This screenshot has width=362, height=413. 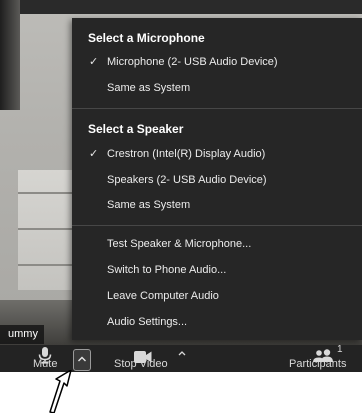 I want to click on speaker-option-crestron: ✓ Crestron (Intel(R) Display Audio), so click(x=217, y=154).